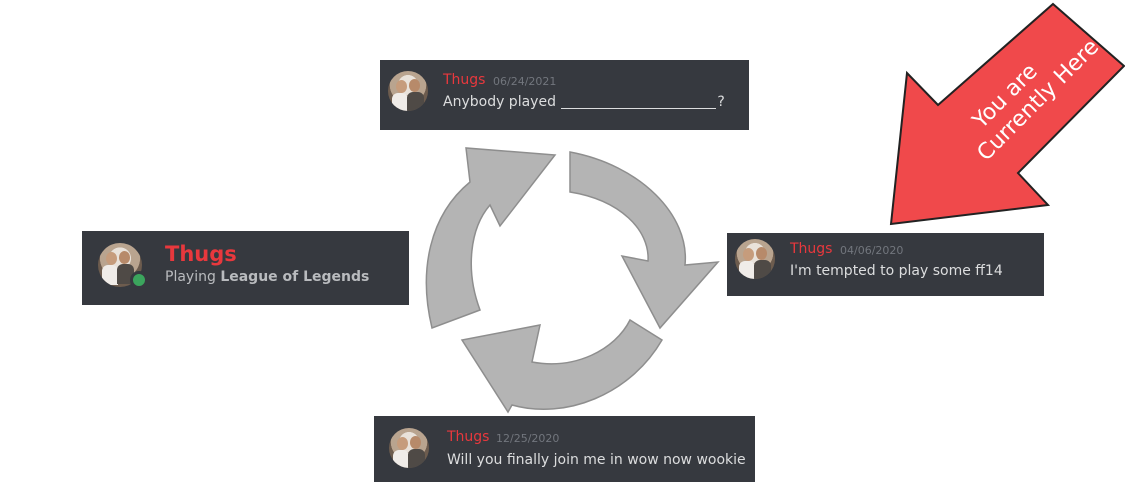 This screenshot has width=1125, height=482. I want to click on status-username: Thugs, so click(201, 254).